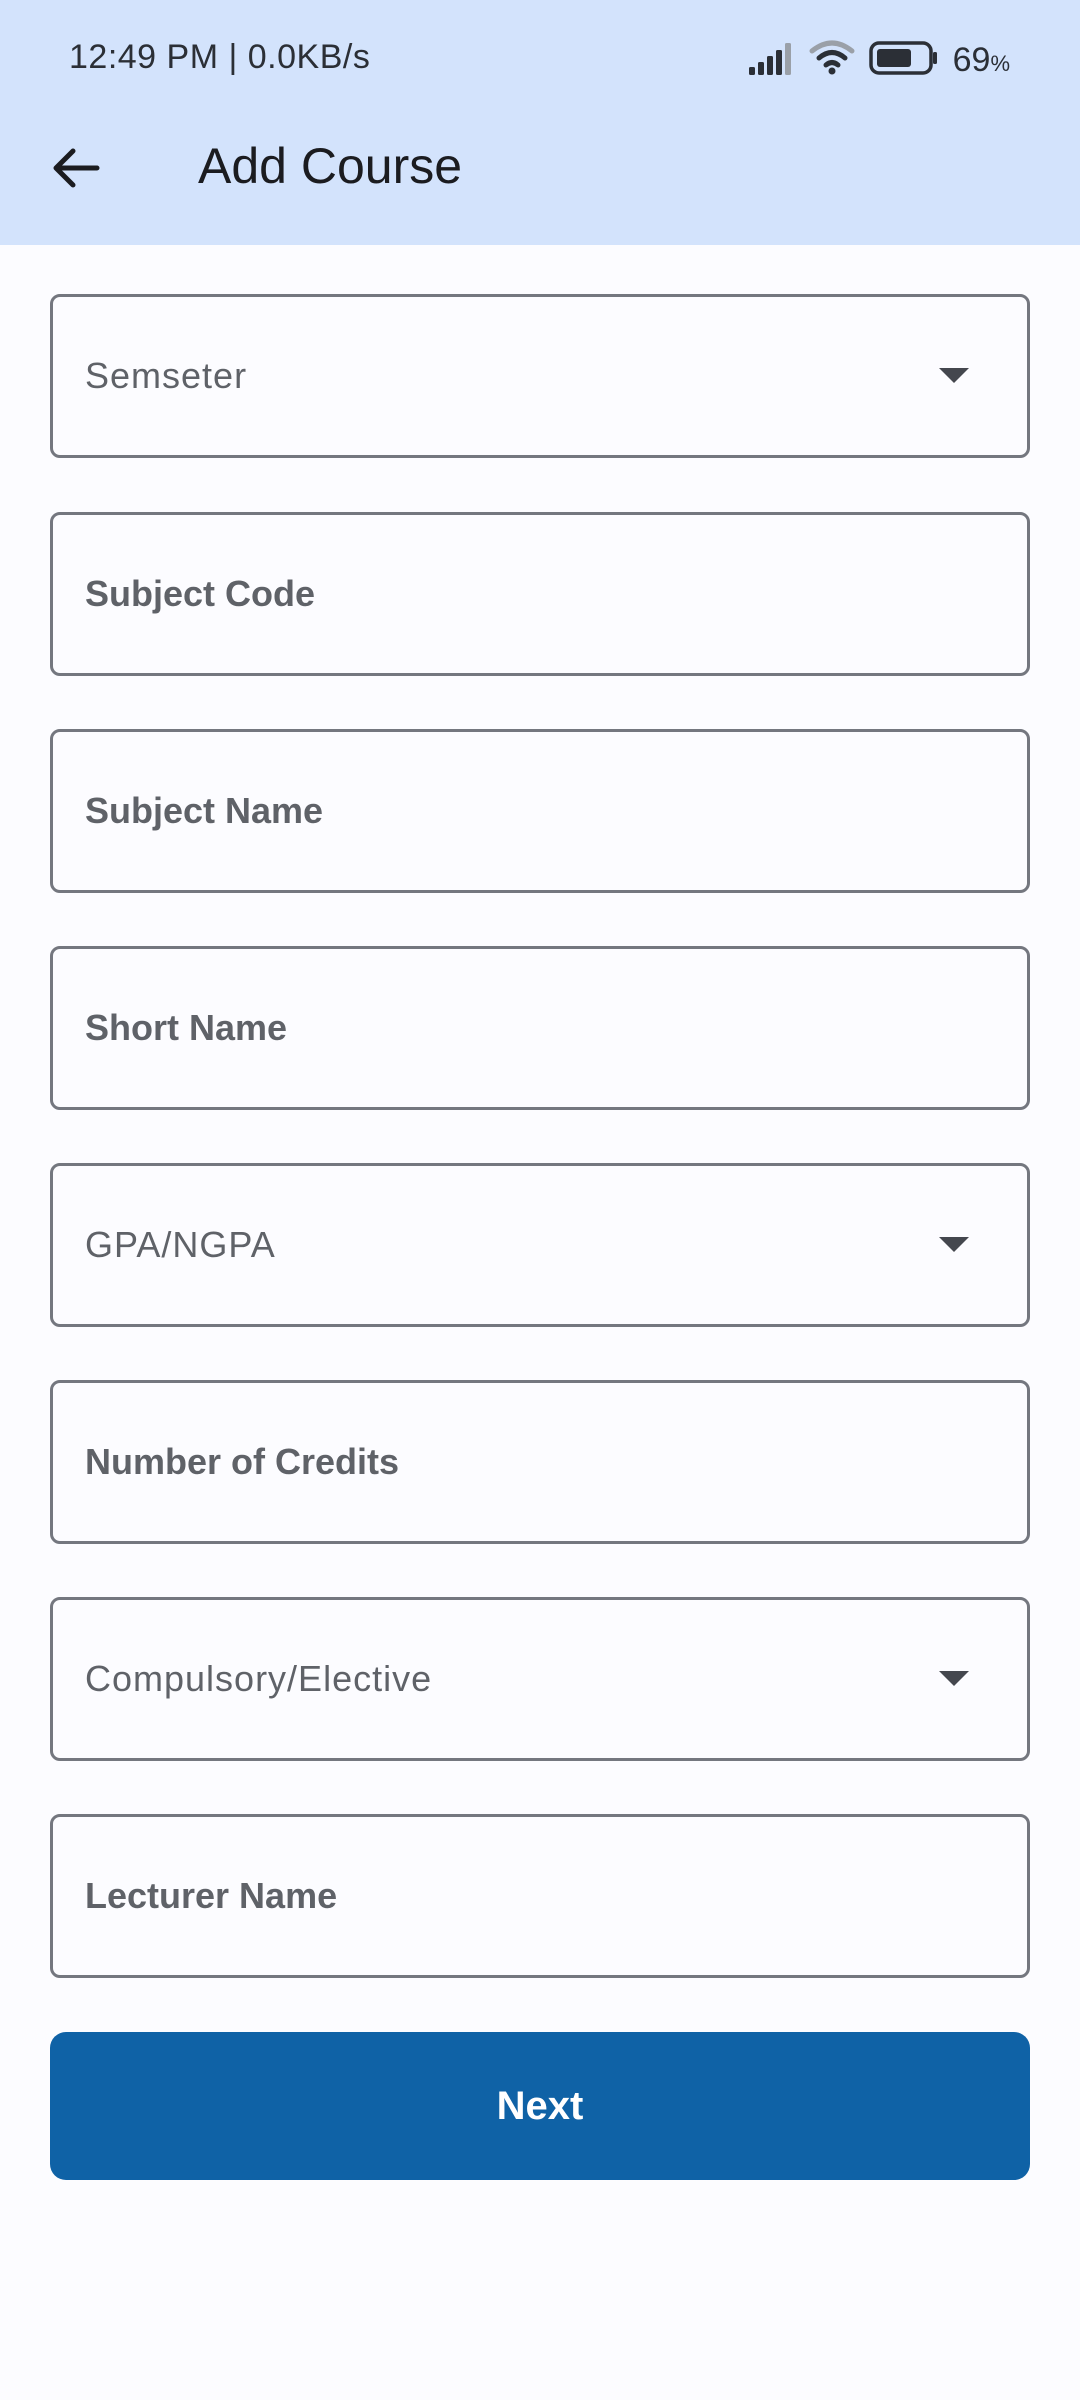  I want to click on semester-dropdown-label: Semseter, so click(166, 375).